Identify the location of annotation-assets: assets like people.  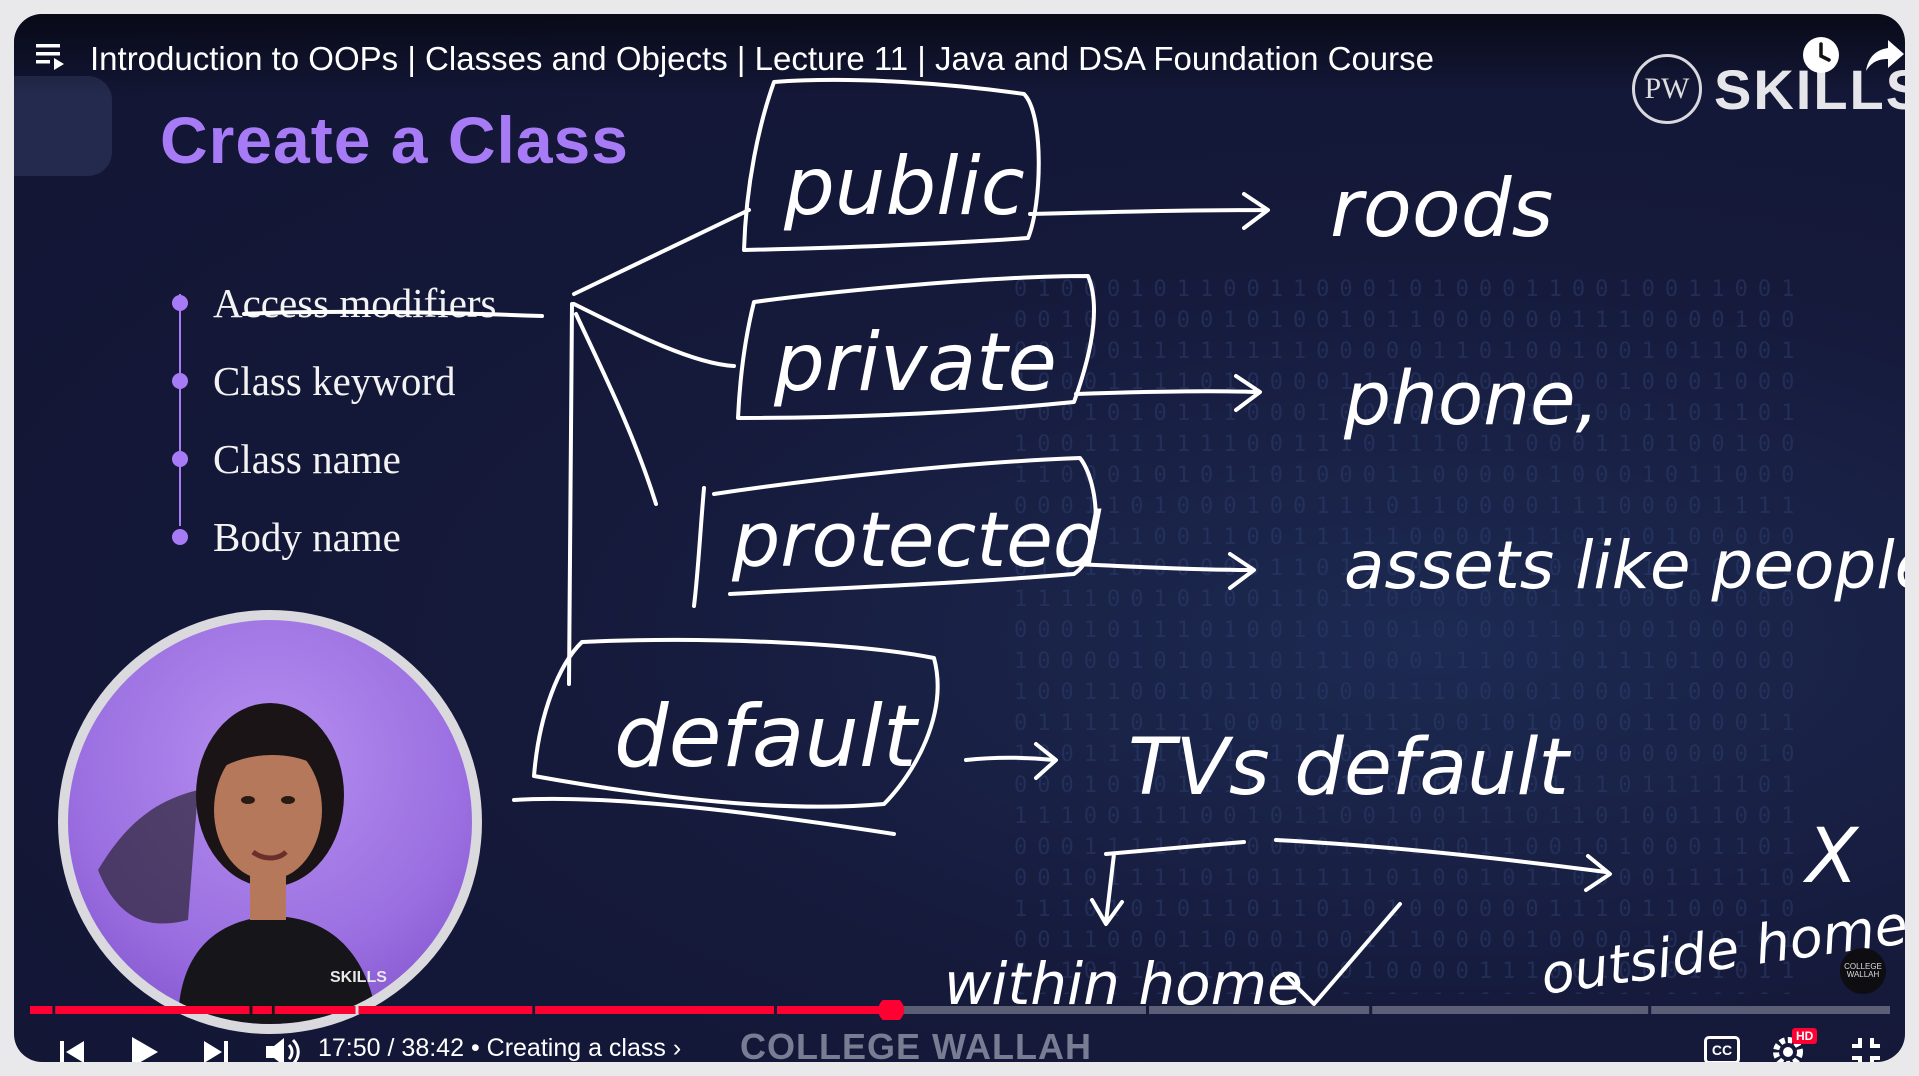
(1624, 565).